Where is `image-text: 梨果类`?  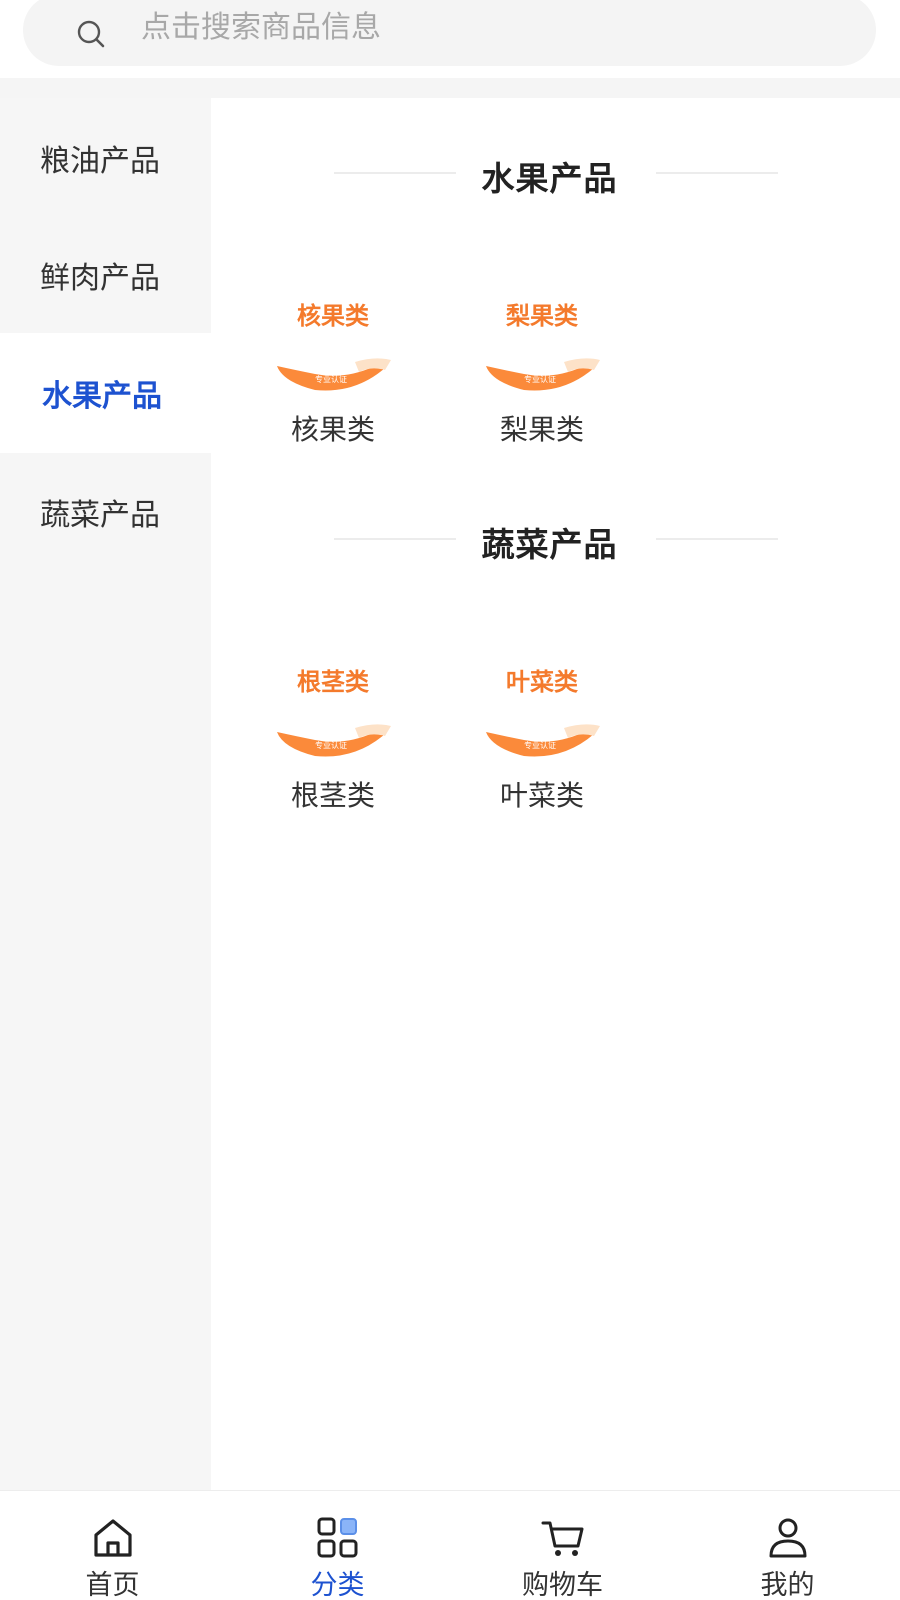
image-text: 梨果类 is located at coordinates (542, 316).